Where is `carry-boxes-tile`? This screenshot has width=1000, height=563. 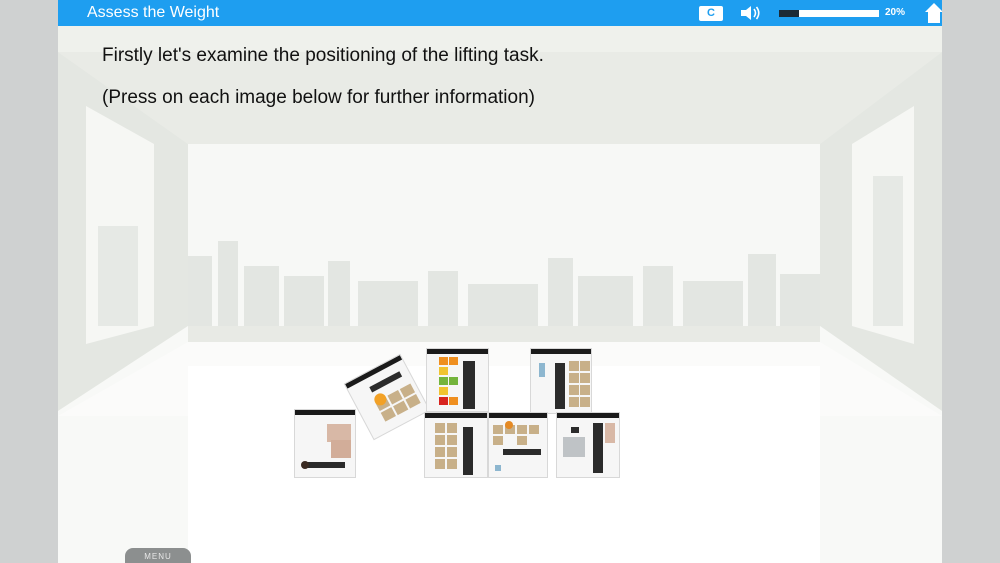 carry-boxes-tile is located at coordinates (518, 445).